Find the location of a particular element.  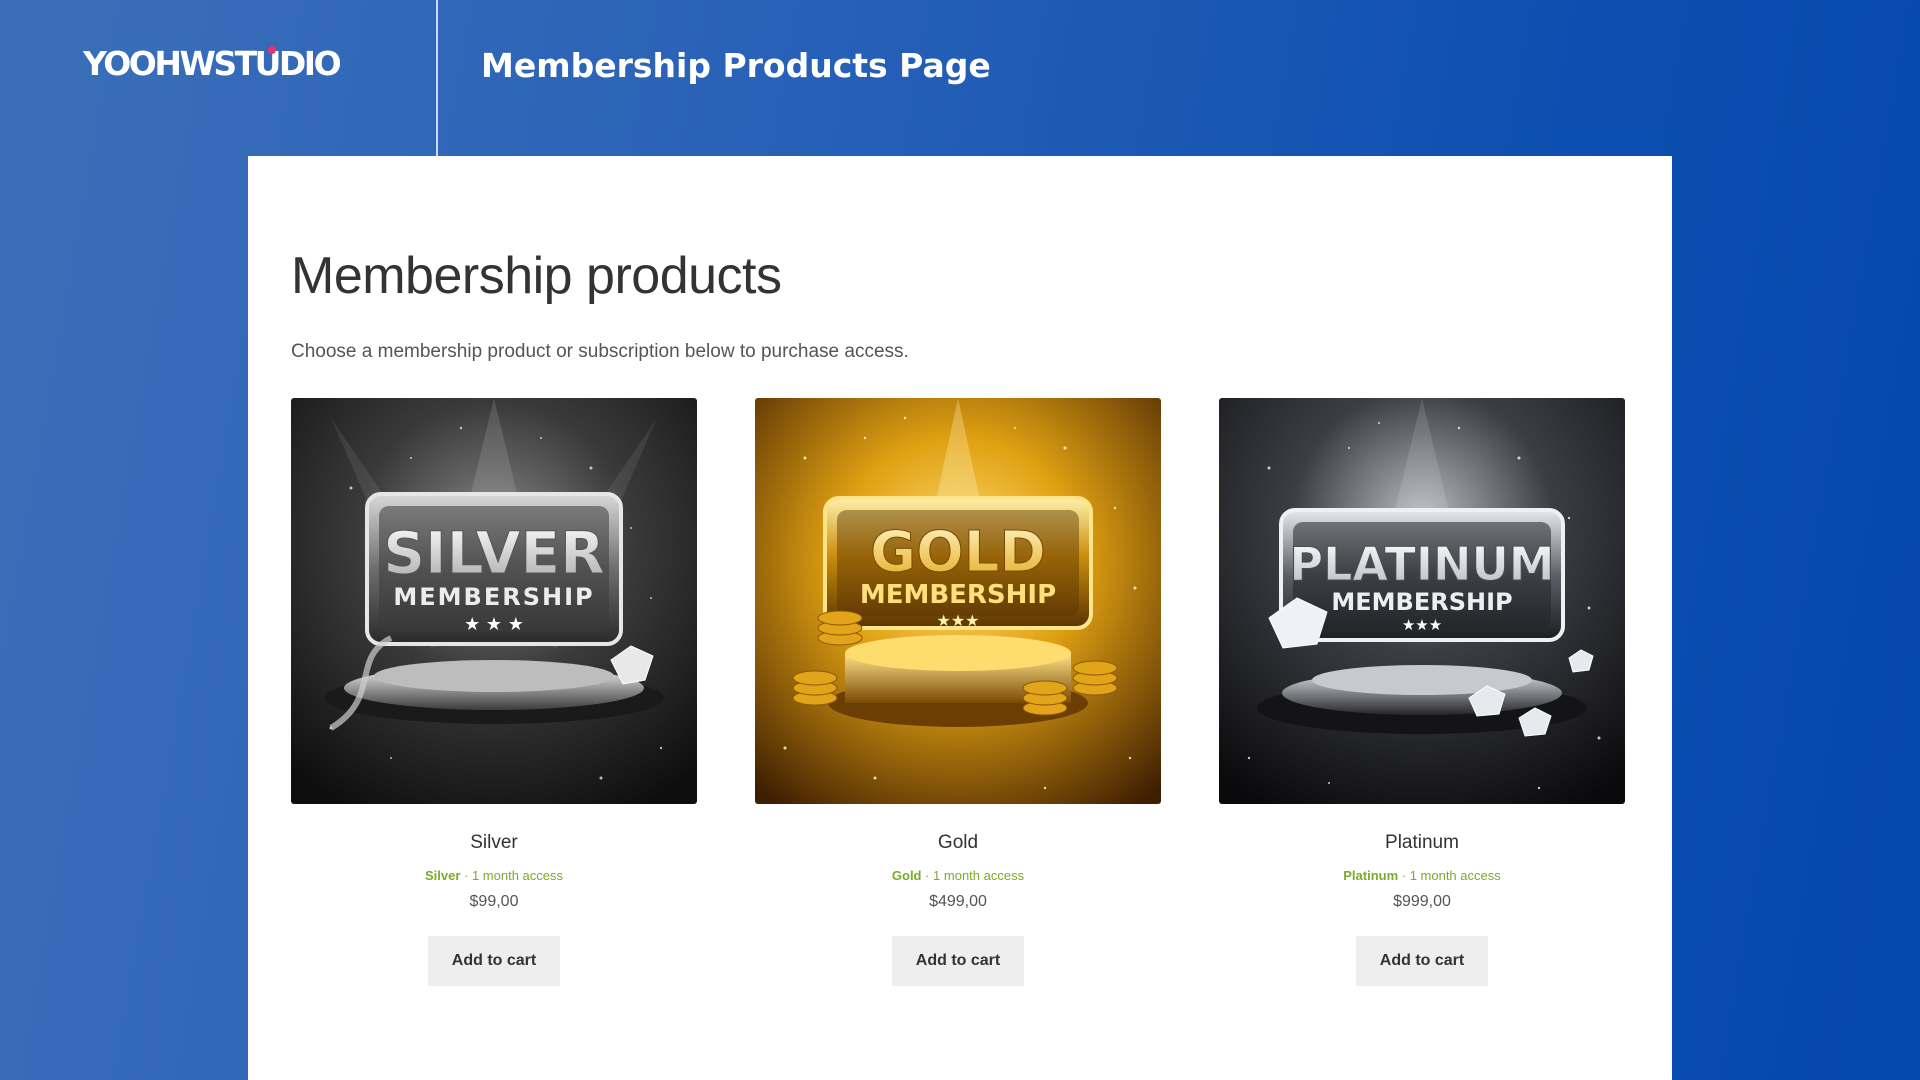

product-meta: Platinum · 1 month access is located at coordinates (1422, 875).